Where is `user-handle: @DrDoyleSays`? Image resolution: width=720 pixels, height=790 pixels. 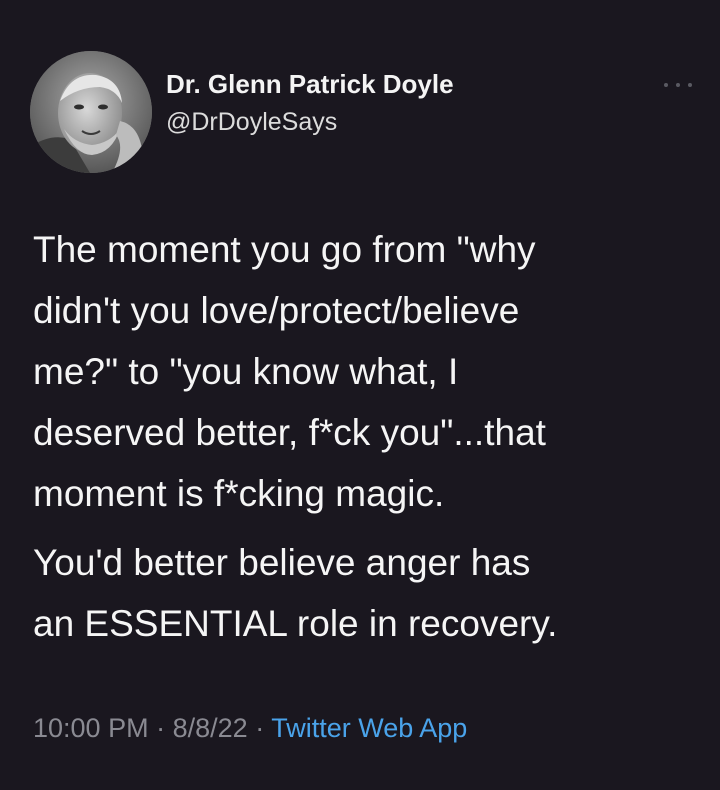 user-handle: @DrDoyleSays is located at coordinates (310, 122).